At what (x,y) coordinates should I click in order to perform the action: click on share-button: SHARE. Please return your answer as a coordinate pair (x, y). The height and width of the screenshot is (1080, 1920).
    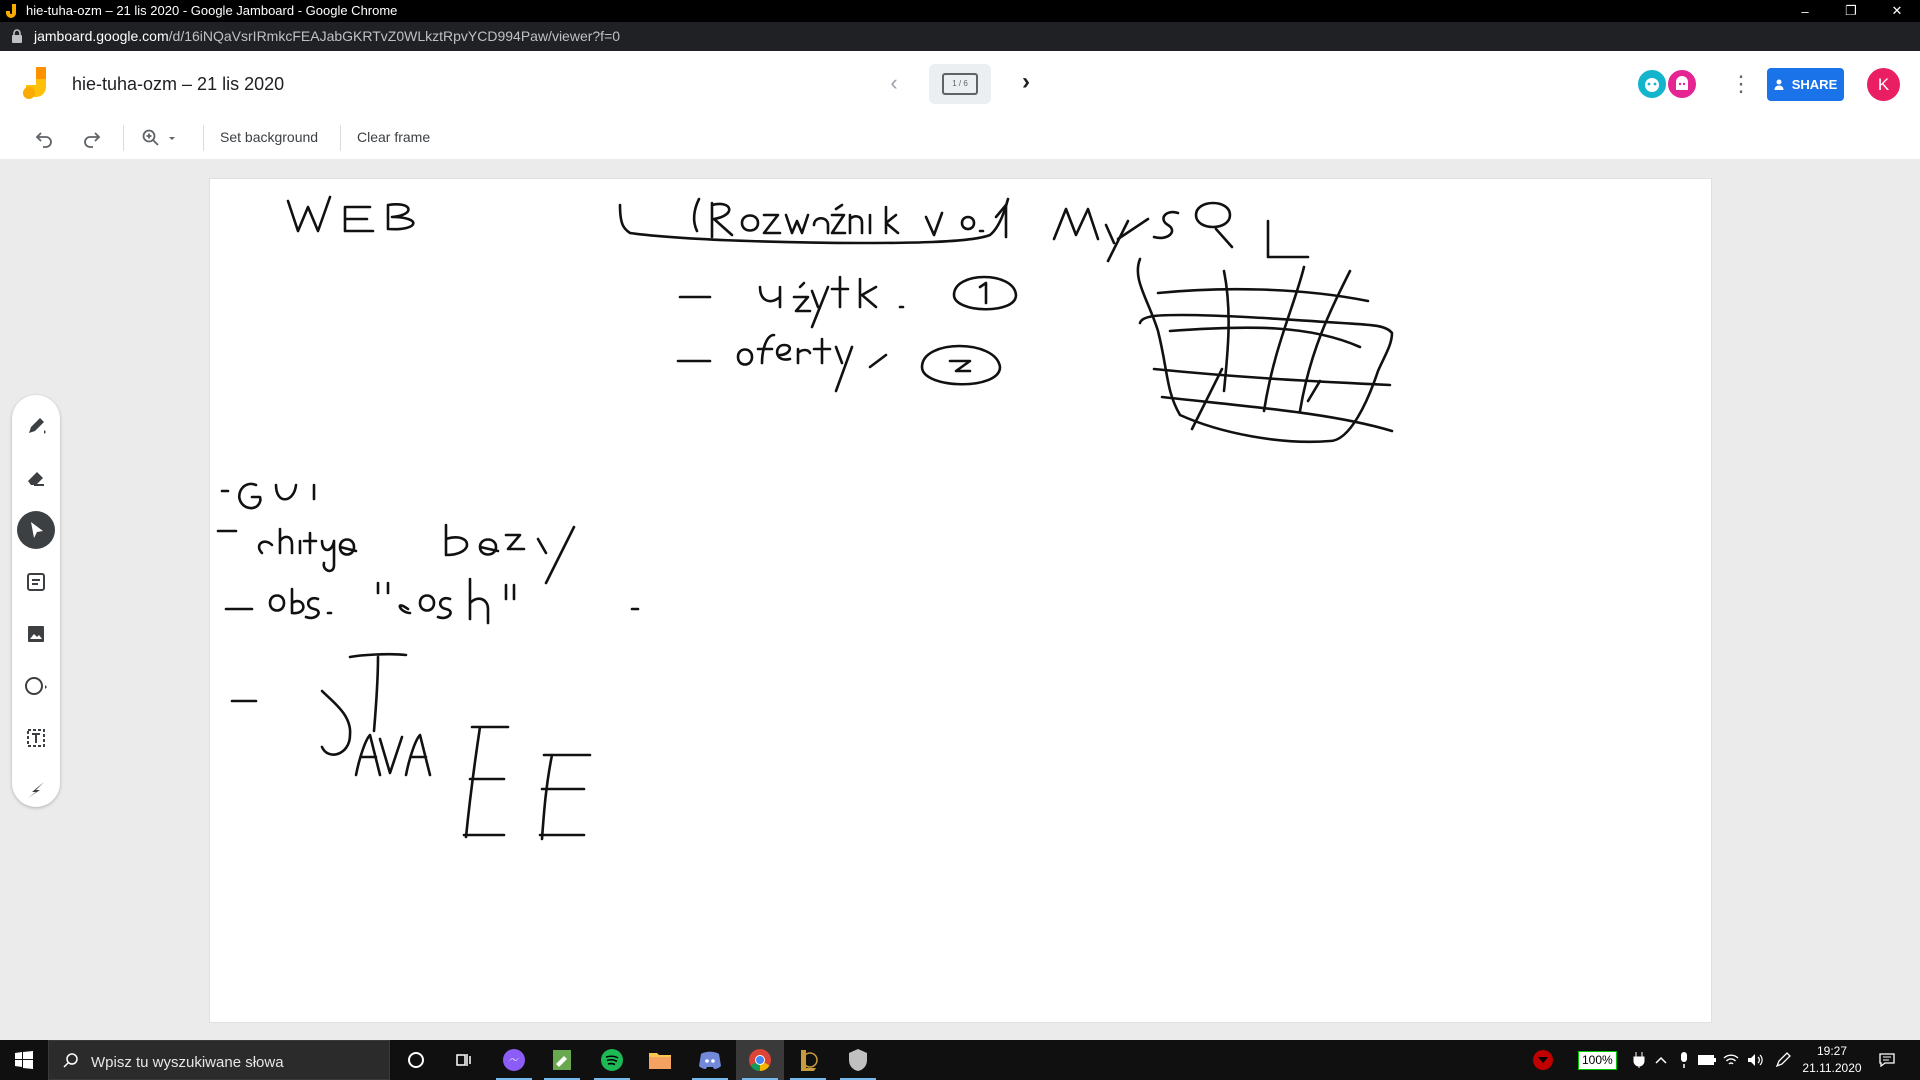
    Looking at the image, I should click on (1805, 84).